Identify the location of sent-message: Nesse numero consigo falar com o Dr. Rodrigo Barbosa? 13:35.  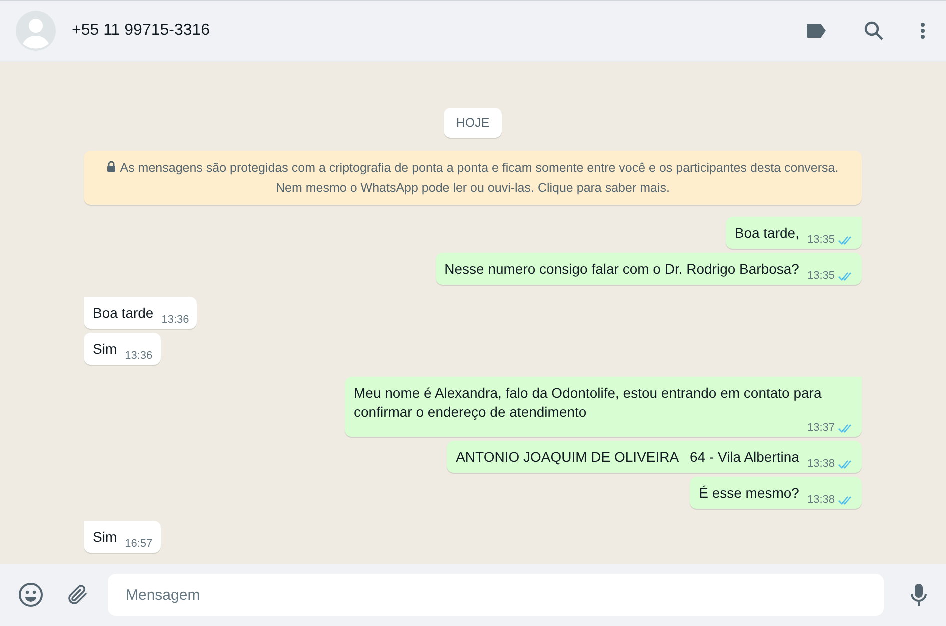
(649, 269).